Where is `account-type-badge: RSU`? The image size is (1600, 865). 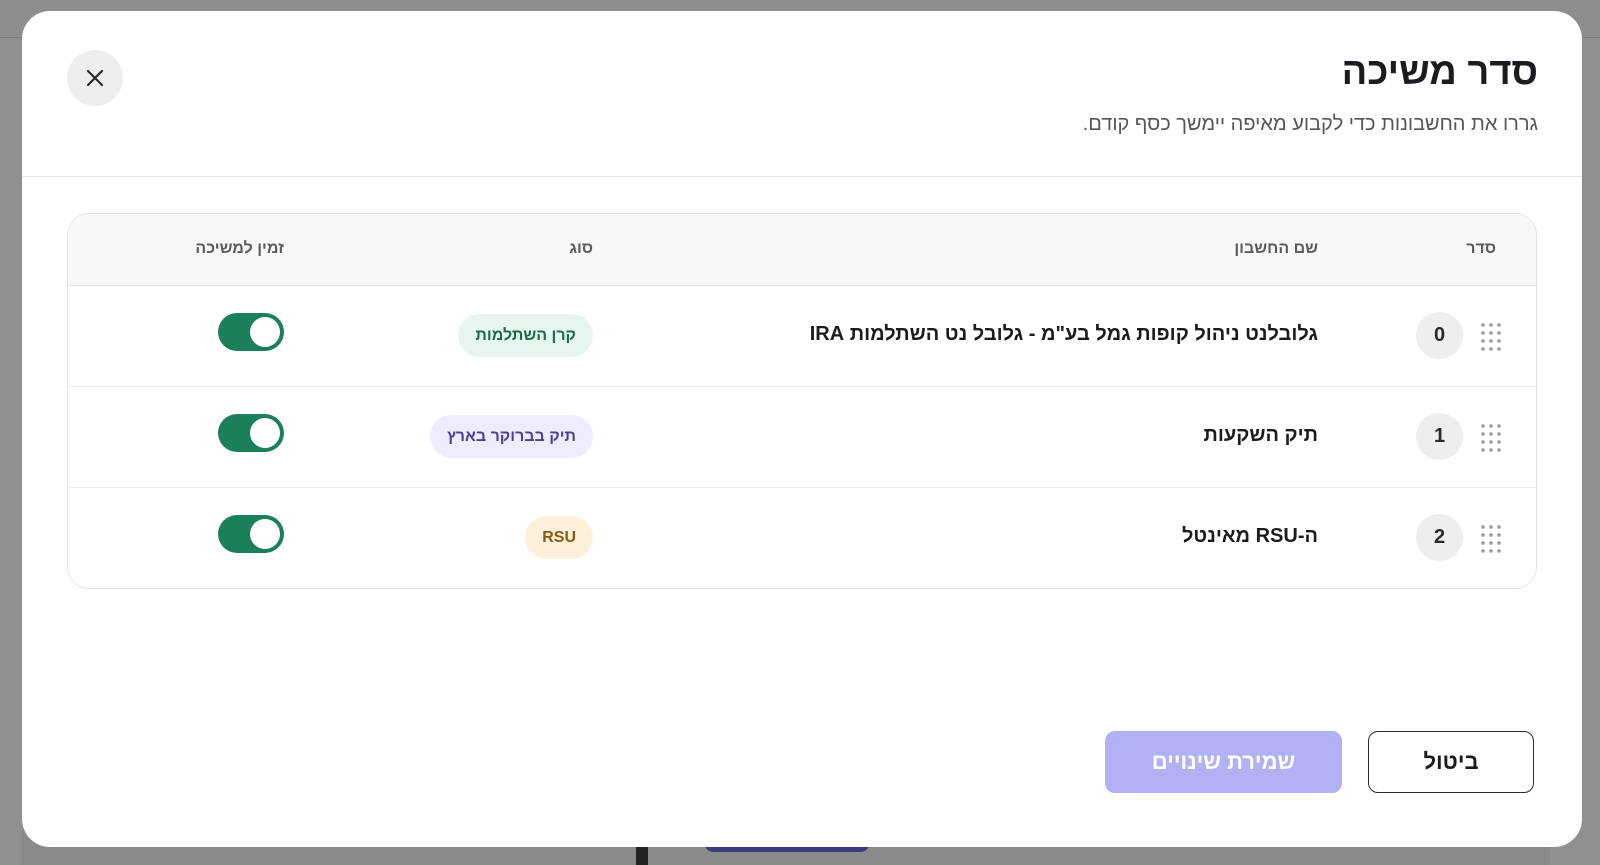
account-type-badge: RSU is located at coordinates (559, 537).